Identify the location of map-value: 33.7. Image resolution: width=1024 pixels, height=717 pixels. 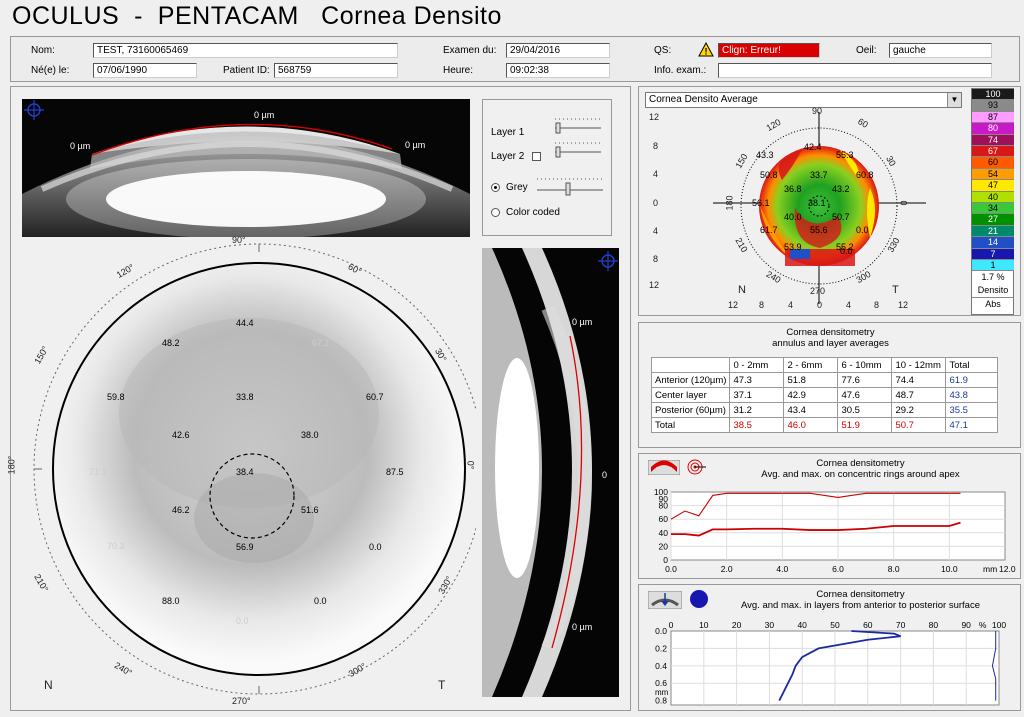
(819, 175).